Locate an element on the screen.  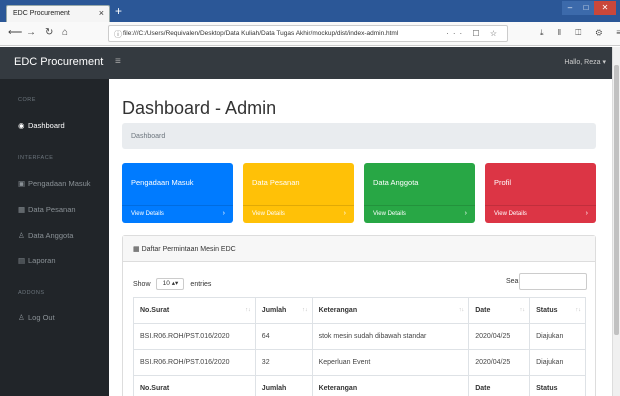
sidebar-item-data-pesanan: ▦ Data Pesanan is located at coordinates (47, 209).